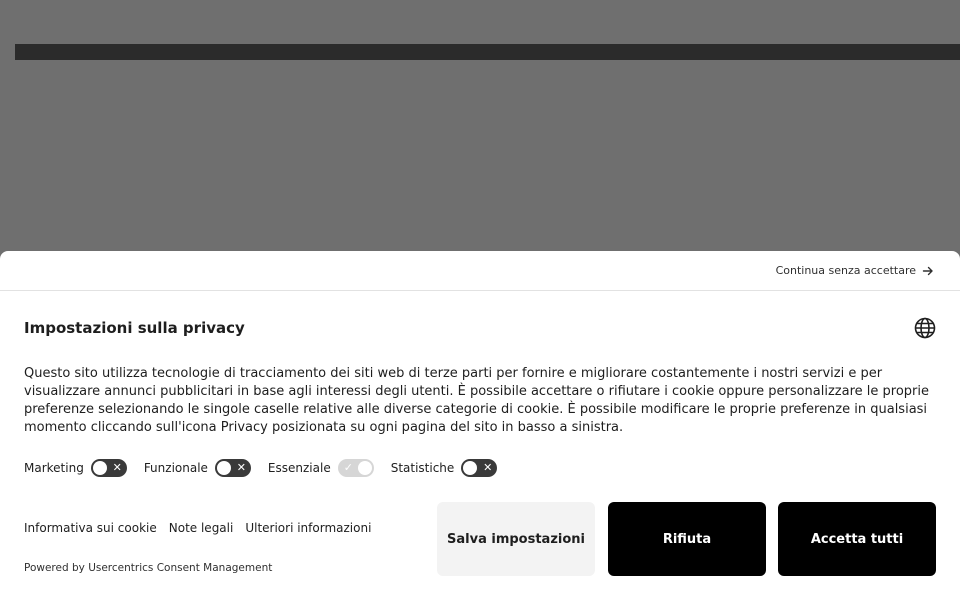  What do you see at coordinates (516, 539) in the screenshot?
I see `save-settings-button: Salva impostazioni` at bounding box center [516, 539].